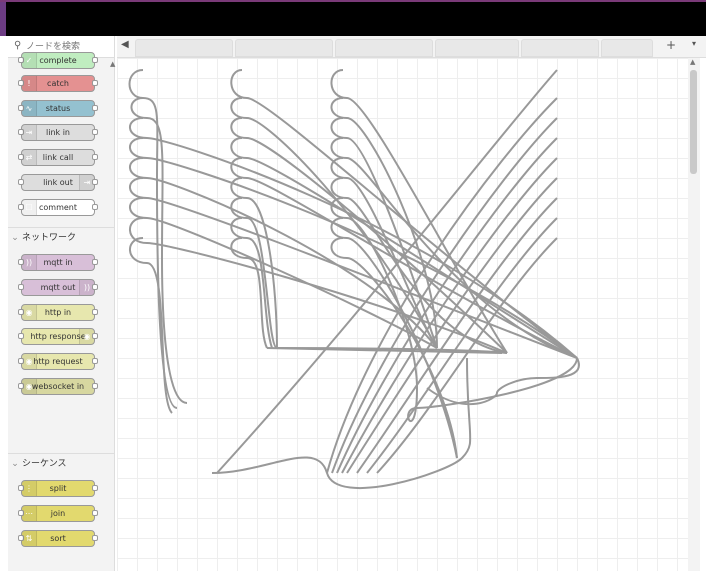  I want to click on palette-node-label: http in, so click(58, 312).